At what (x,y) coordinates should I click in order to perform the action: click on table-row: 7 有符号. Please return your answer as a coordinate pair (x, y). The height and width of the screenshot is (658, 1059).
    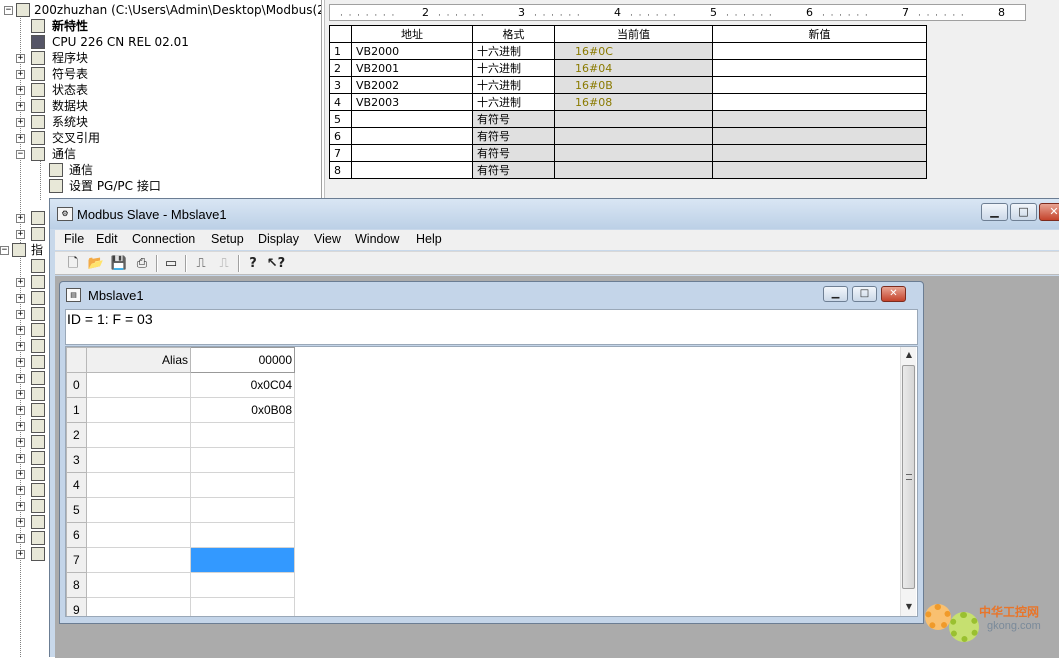
    Looking at the image, I should click on (628, 153).